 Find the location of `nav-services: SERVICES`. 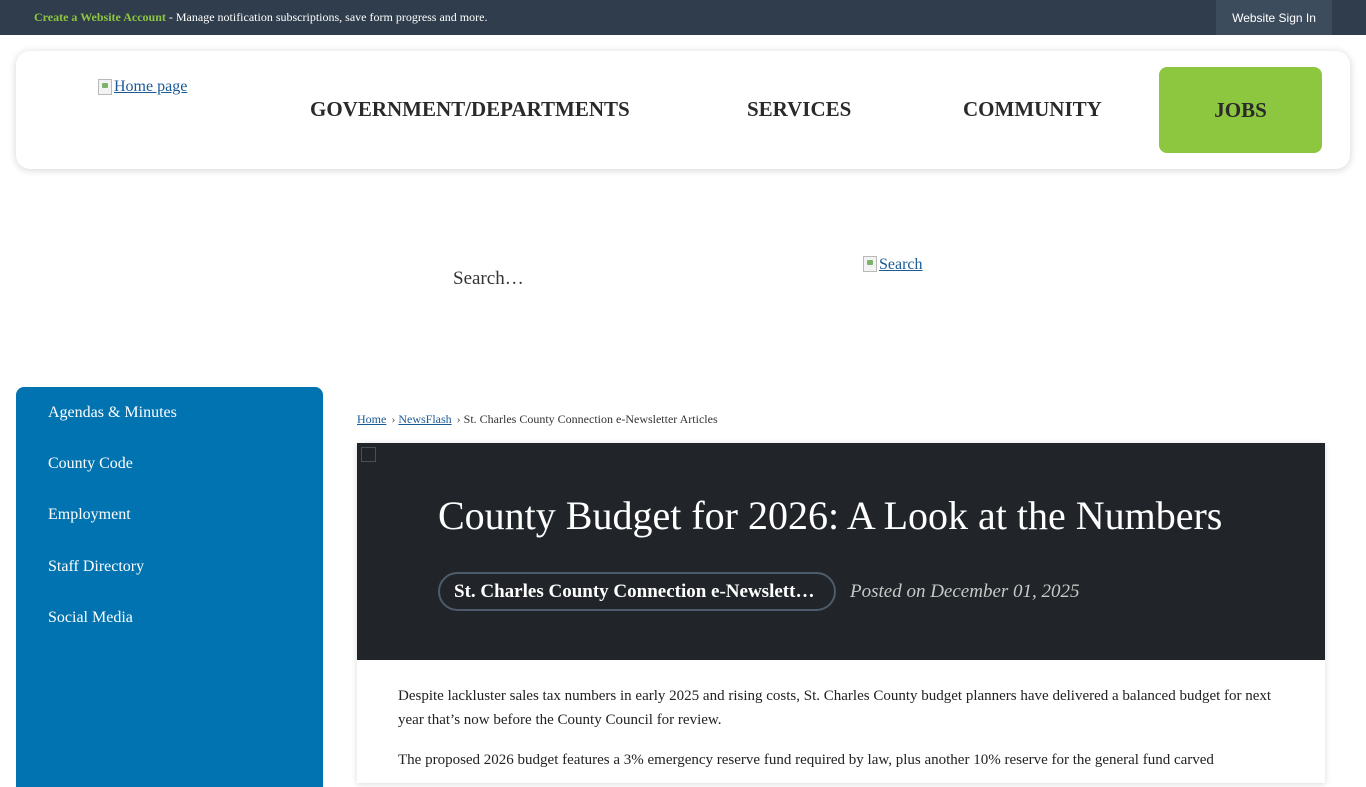

nav-services: SERVICES is located at coordinates (799, 109).